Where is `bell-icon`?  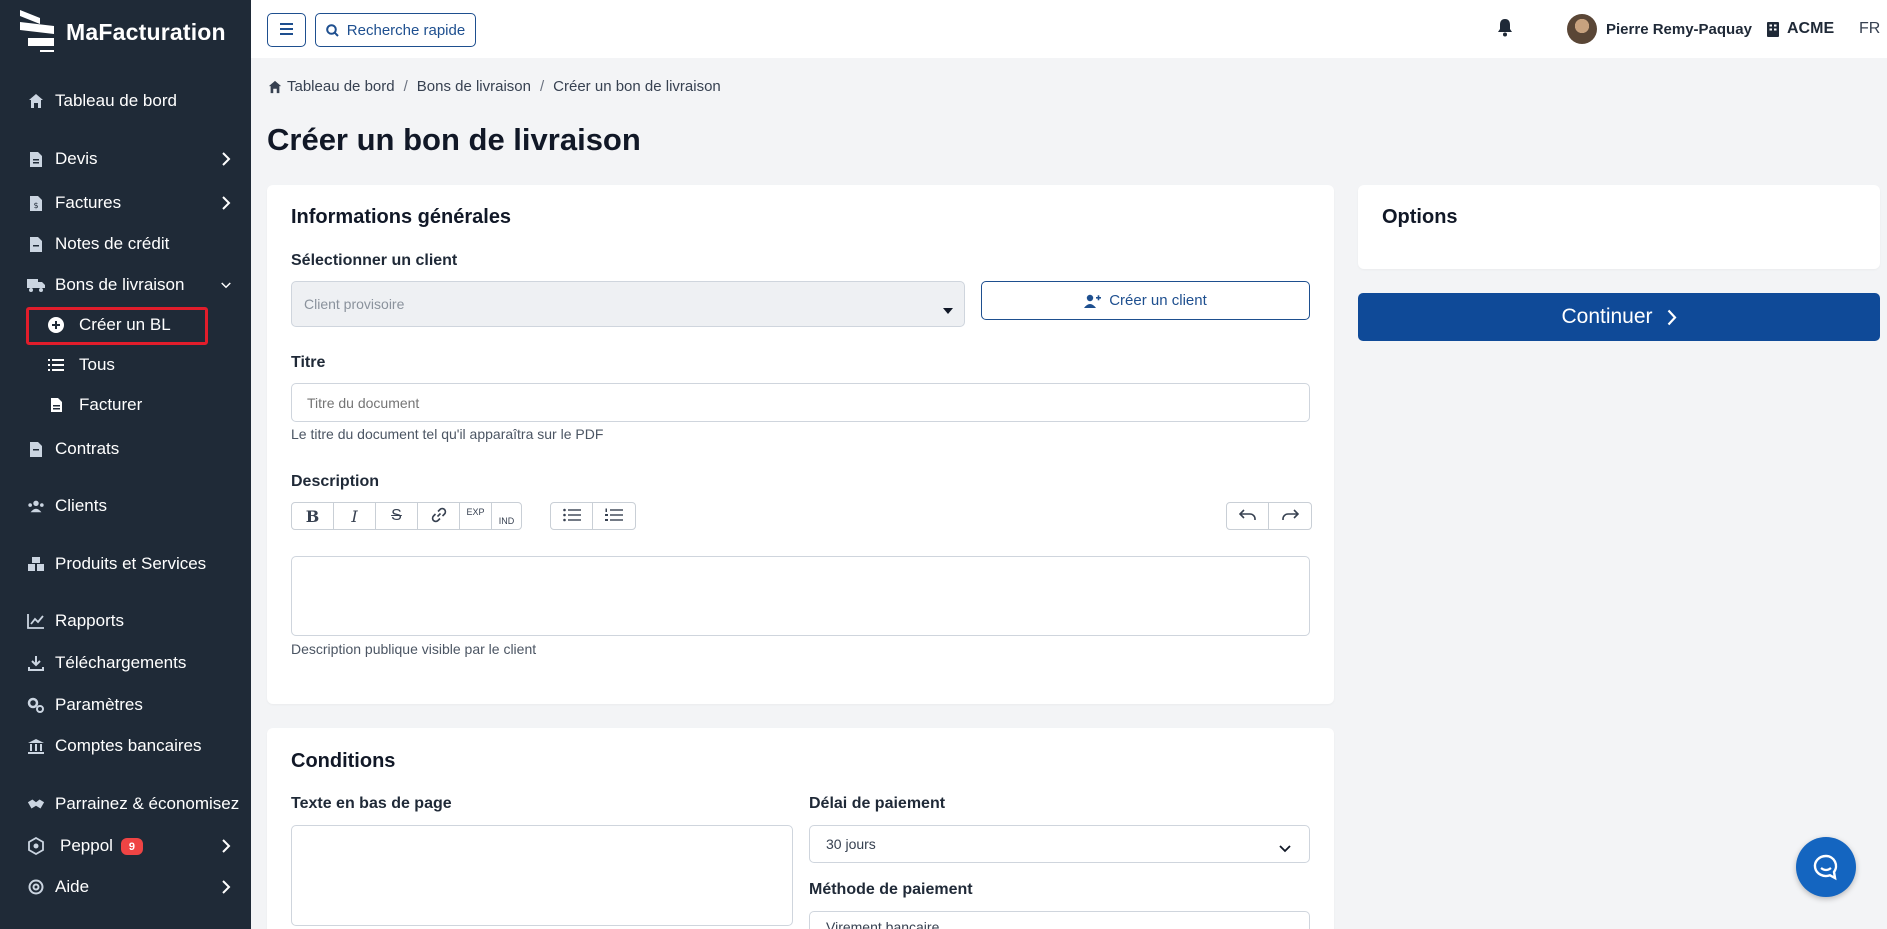 bell-icon is located at coordinates (1505, 29).